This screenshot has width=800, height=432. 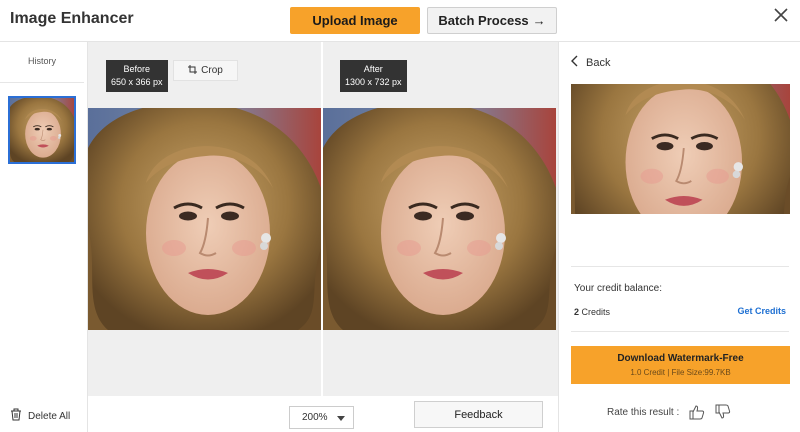 I want to click on download-sub-label: 1.0 Credit | File Size:99.7KB, so click(x=680, y=372).